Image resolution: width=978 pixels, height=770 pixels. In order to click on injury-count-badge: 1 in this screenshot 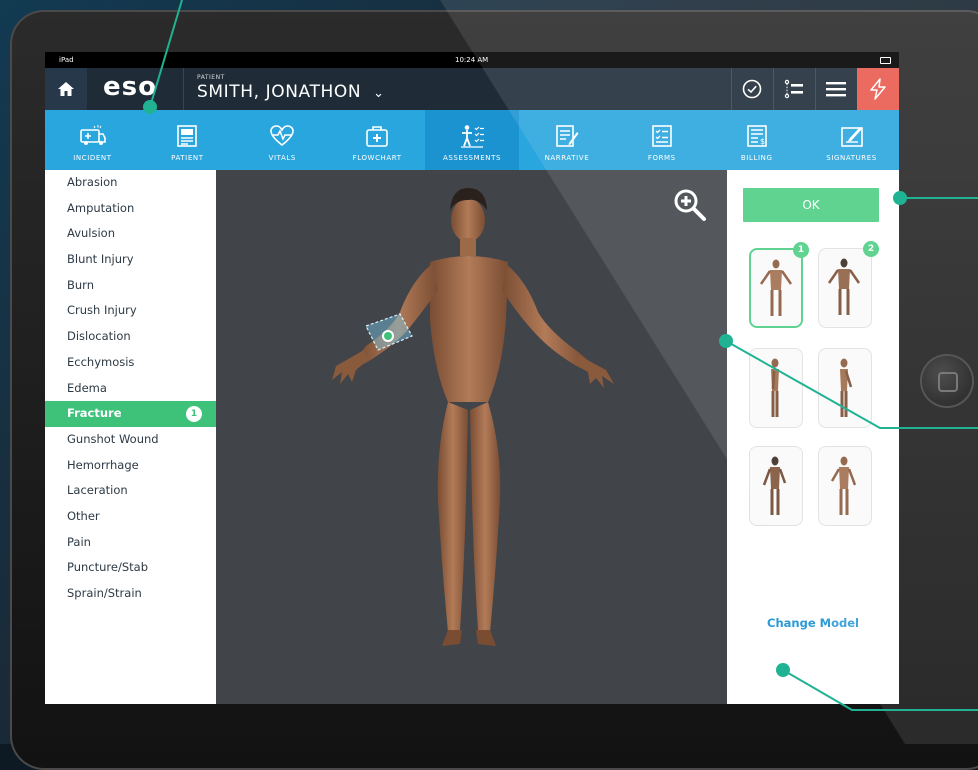, I will do `click(194, 414)`.